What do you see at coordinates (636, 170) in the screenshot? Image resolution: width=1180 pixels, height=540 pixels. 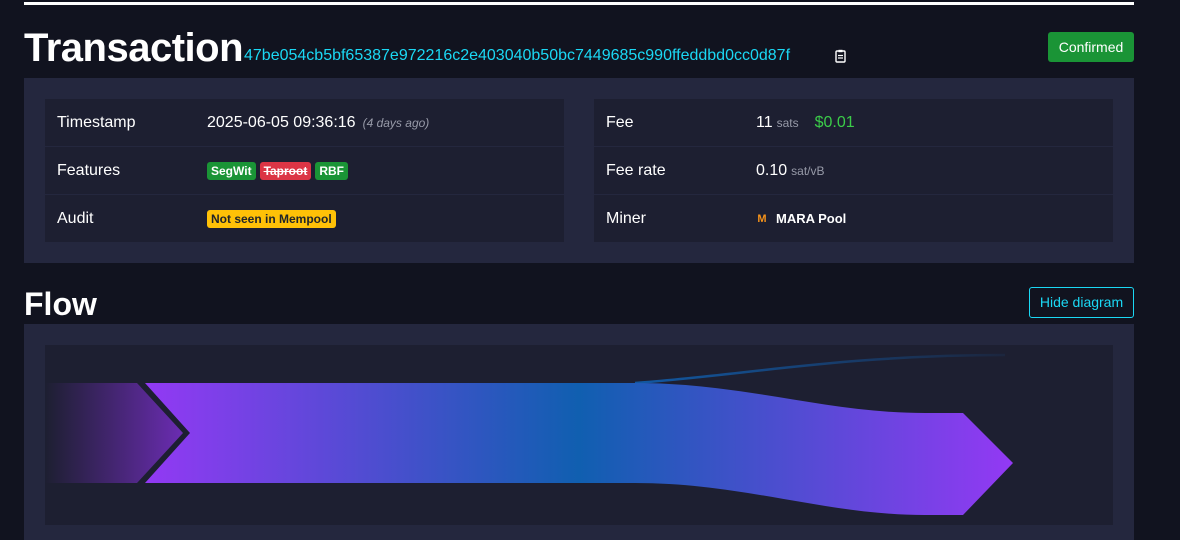 I see `fee-rate-label: Fee rate` at bounding box center [636, 170].